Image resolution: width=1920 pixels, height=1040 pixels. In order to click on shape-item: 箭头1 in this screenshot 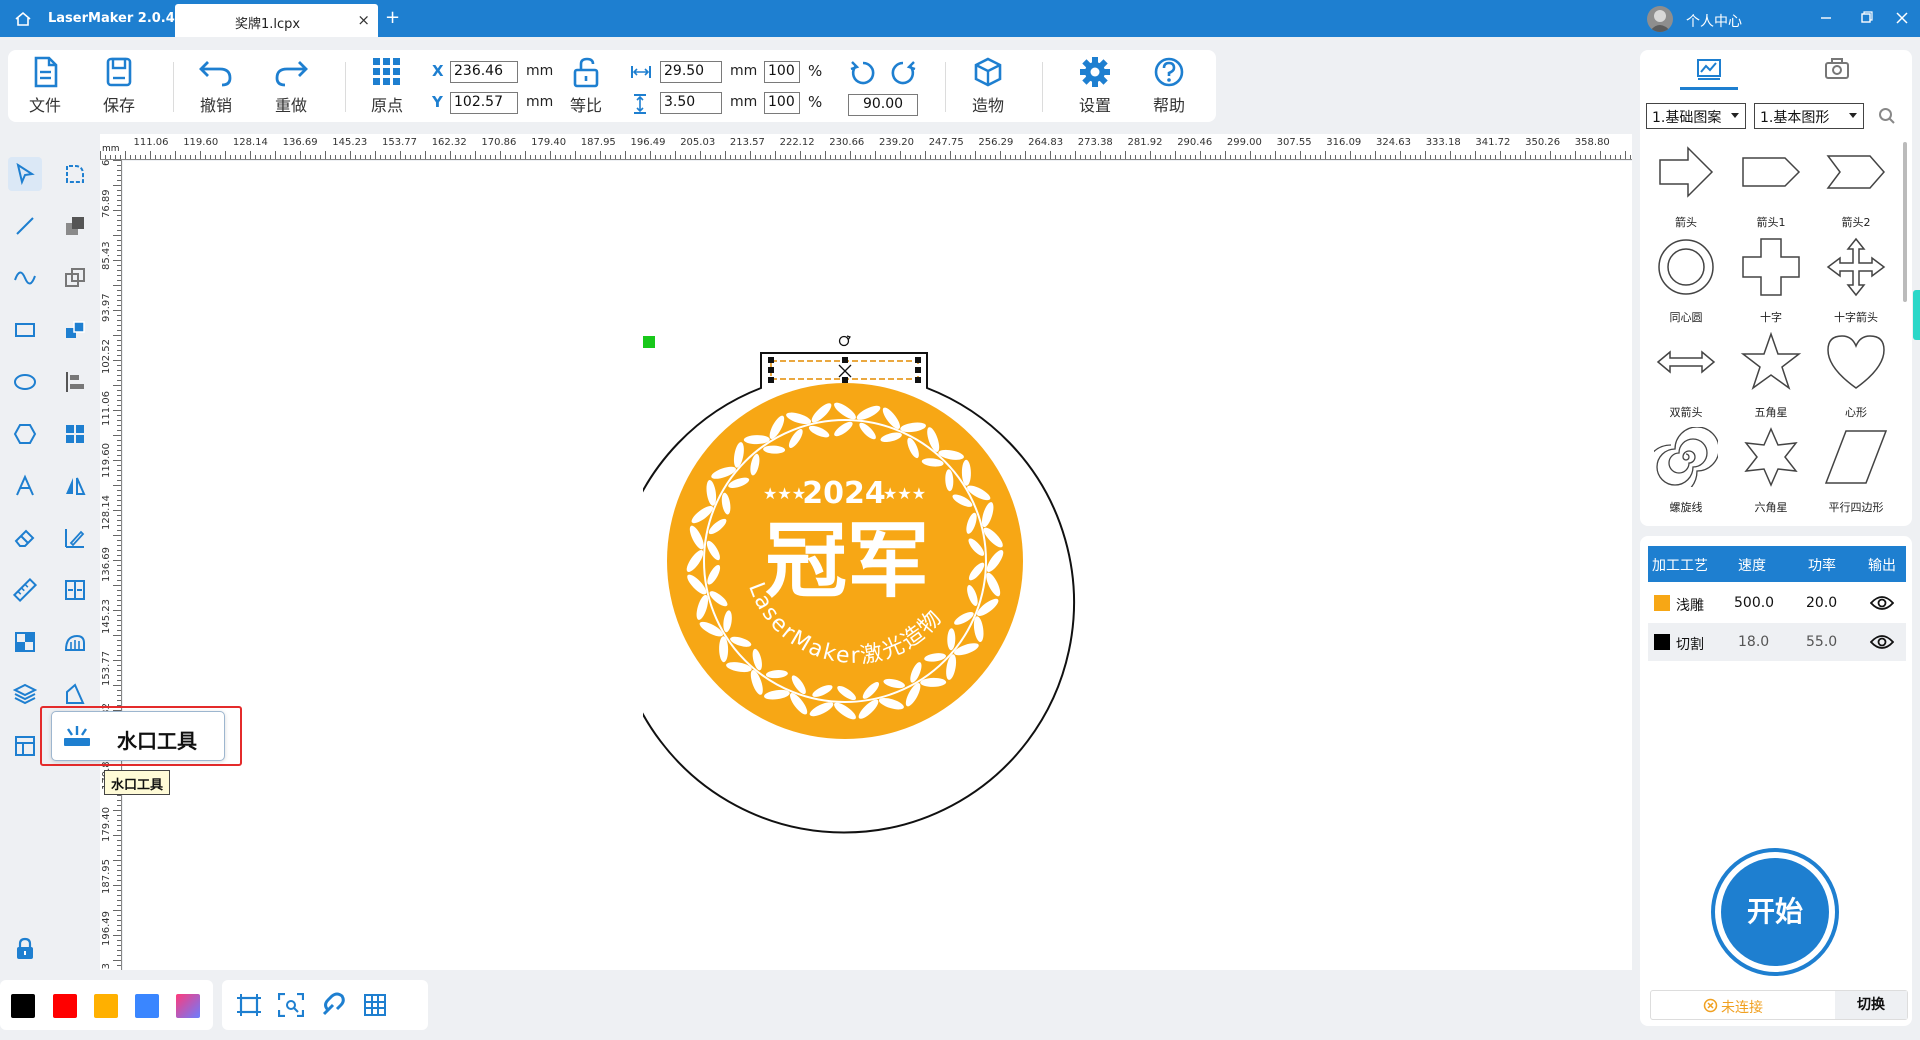, I will do `click(1771, 184)`.